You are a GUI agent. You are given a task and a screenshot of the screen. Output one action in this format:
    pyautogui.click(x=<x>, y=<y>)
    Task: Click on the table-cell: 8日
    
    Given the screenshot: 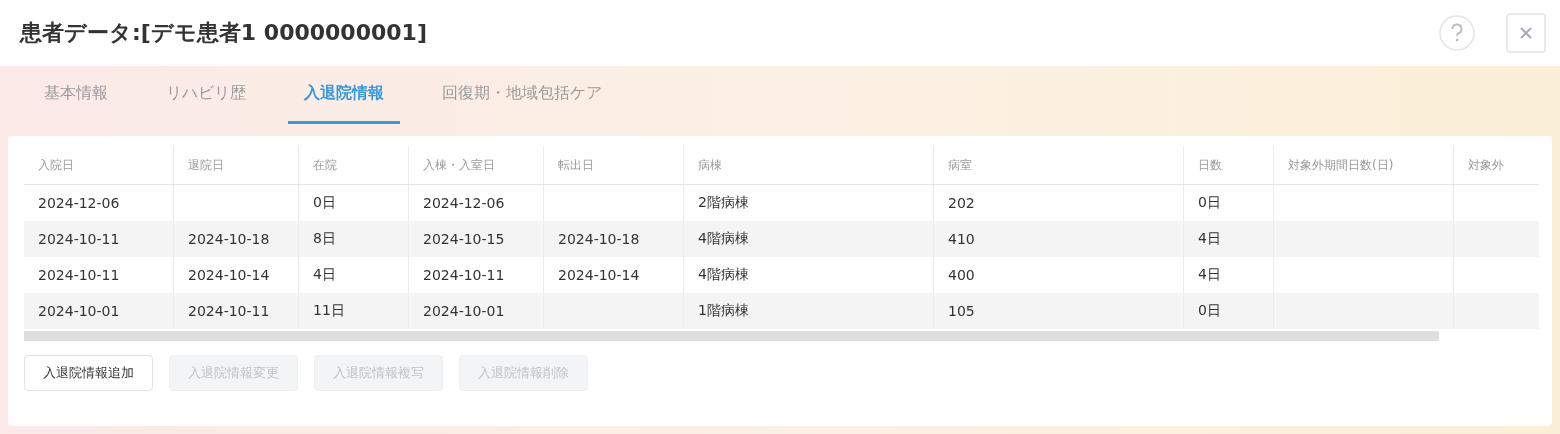 What is the action you would take?
    pyautogui.click(x=324, y=239)
    